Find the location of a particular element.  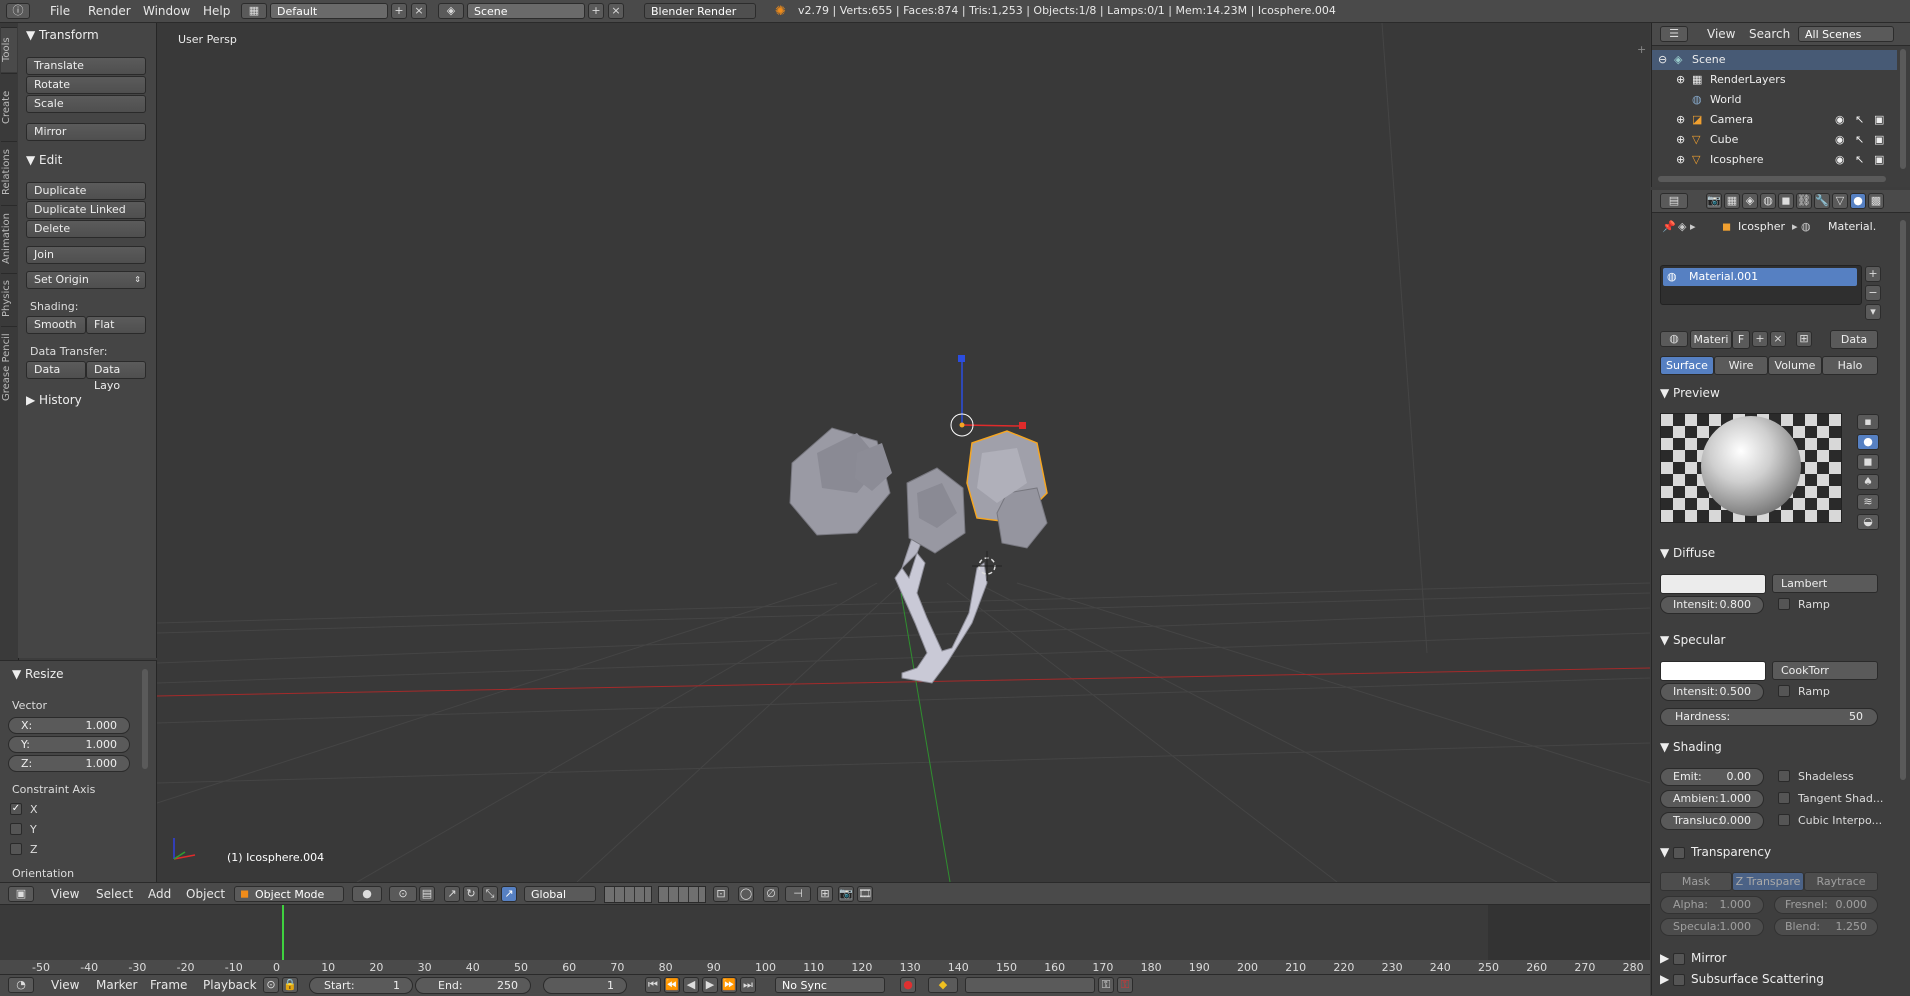

resize-panel-header: ▼ Resize is located at coordinates (38, 674).